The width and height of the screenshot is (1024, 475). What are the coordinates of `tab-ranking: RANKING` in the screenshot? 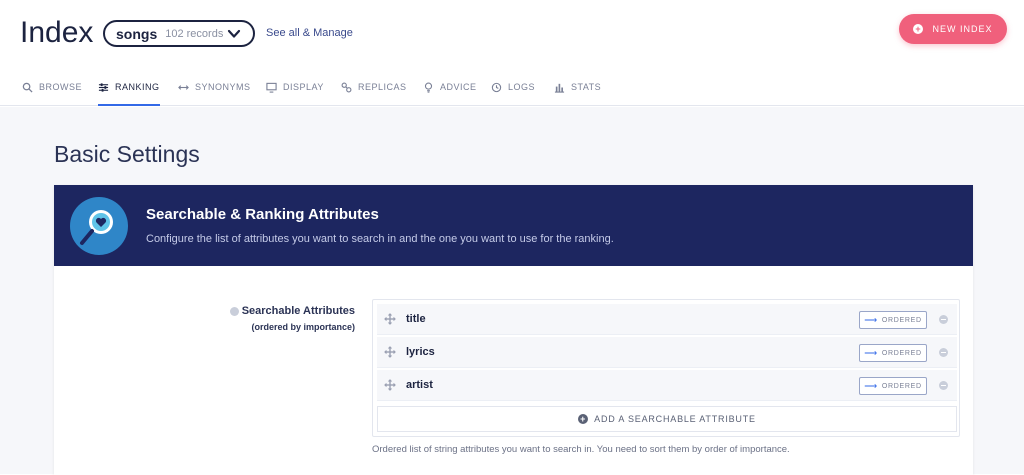 It's located at (129, 94).